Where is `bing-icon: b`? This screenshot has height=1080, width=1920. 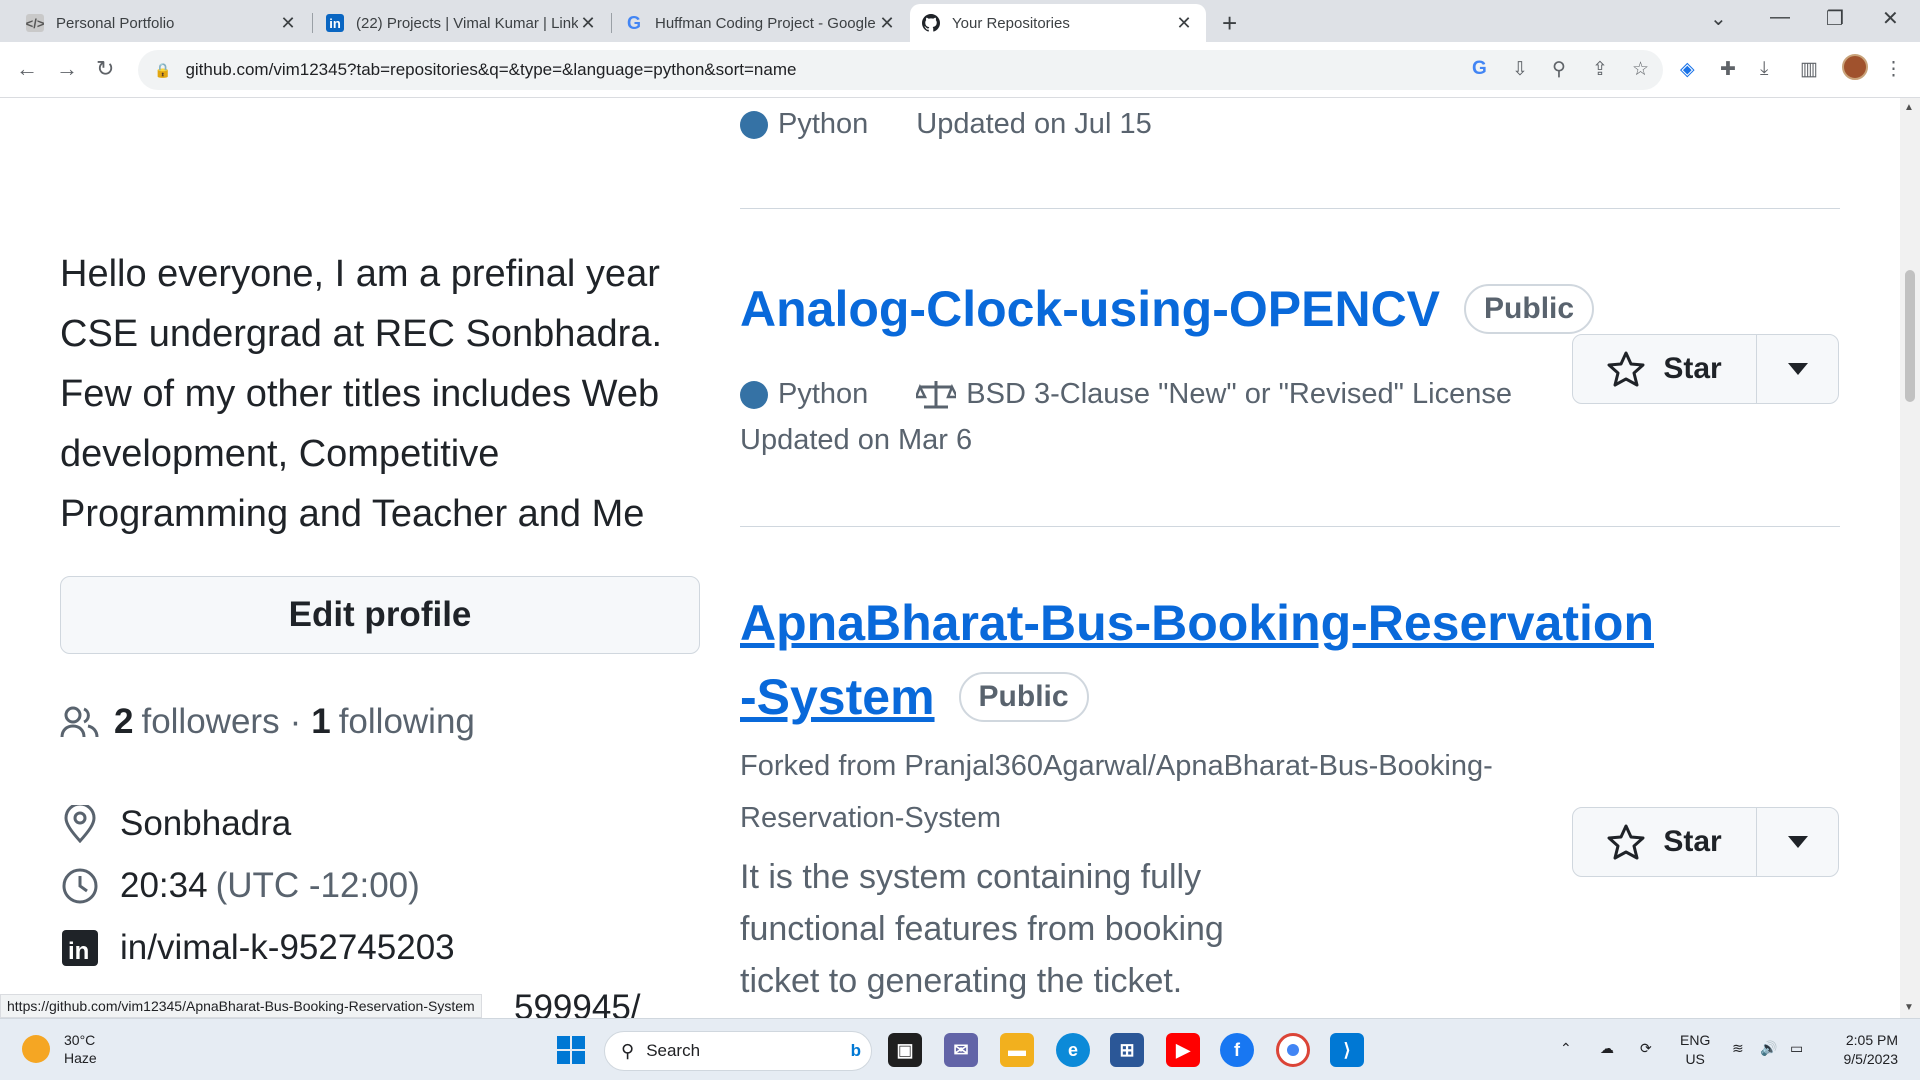 bing-icon: b is located at coordinates (855, 1050).